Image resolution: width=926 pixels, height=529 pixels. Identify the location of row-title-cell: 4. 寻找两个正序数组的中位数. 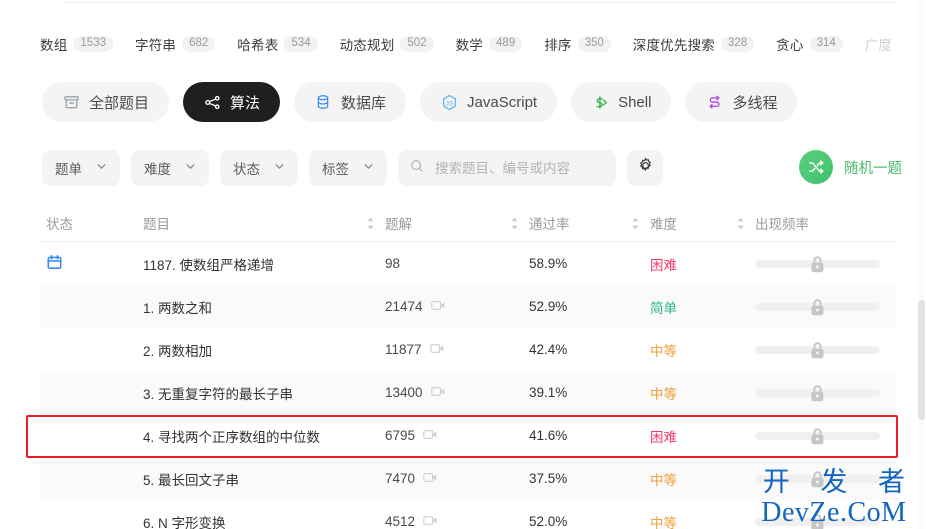
(264, 436).